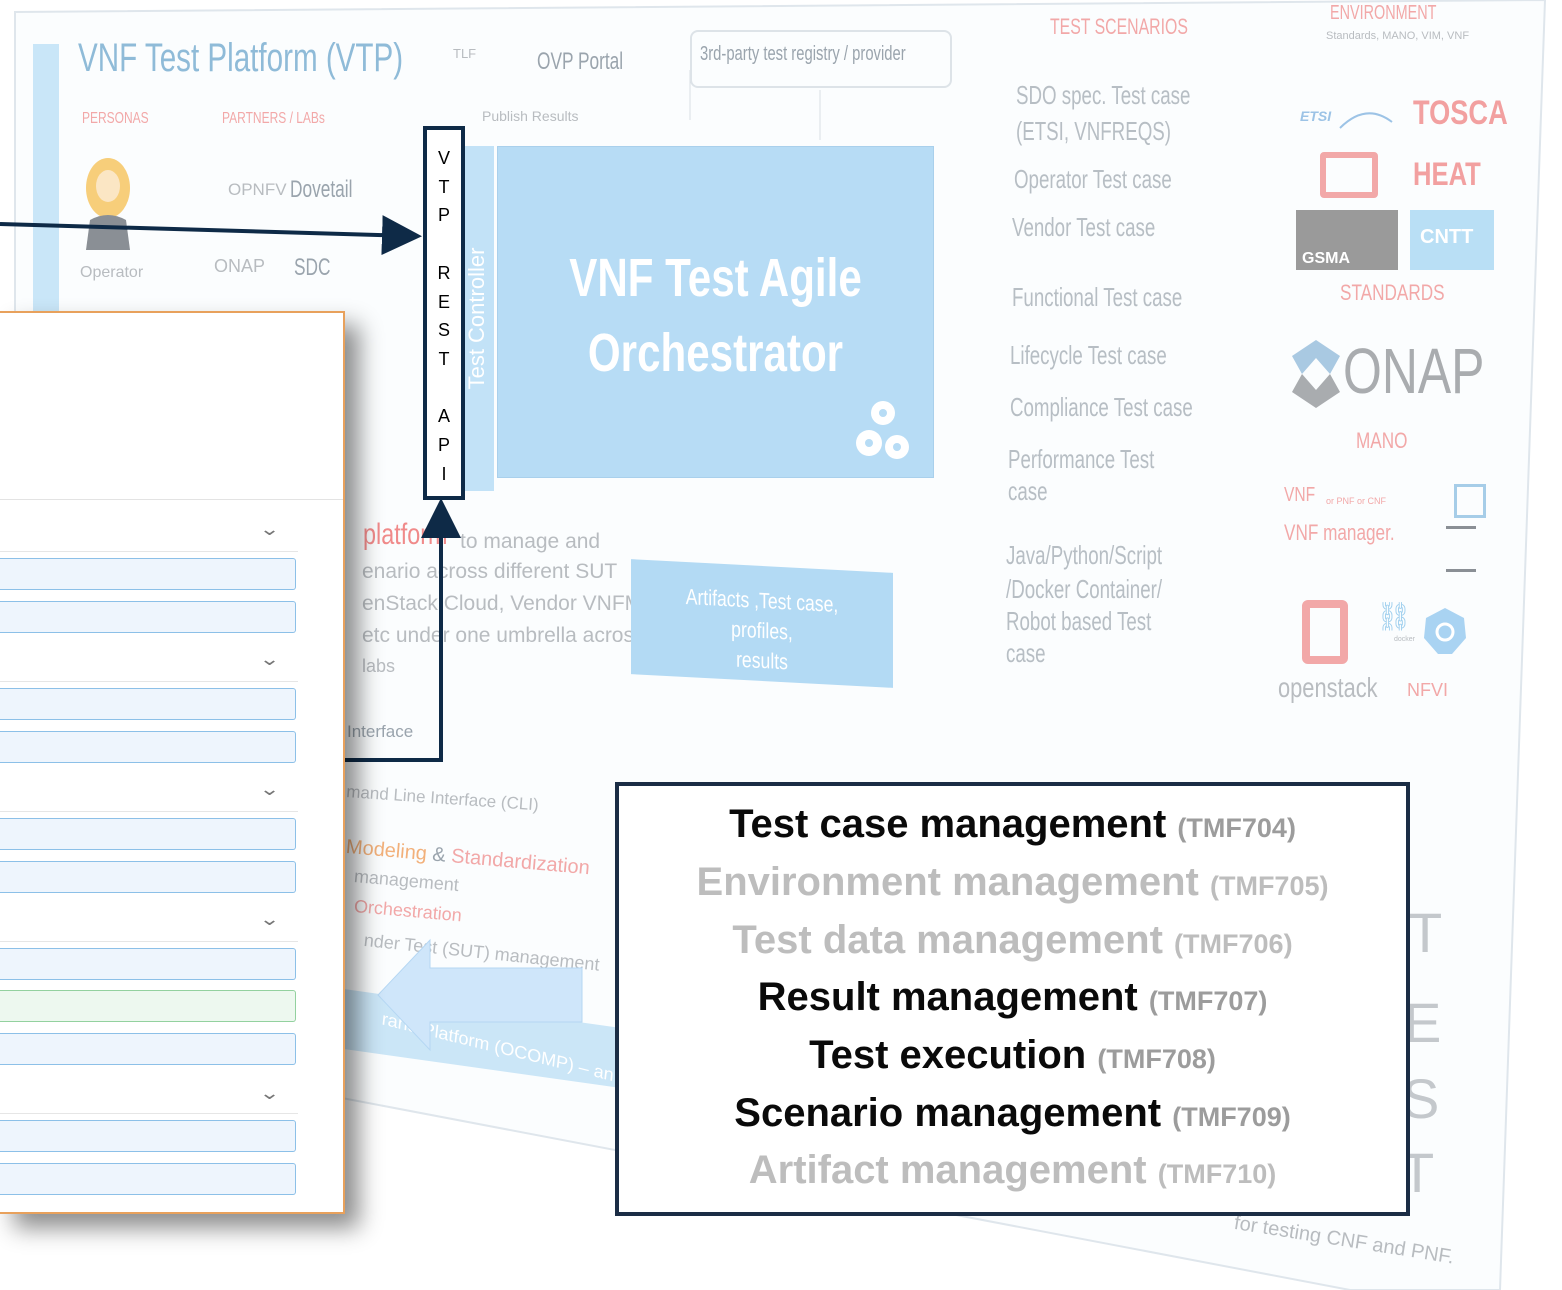  Describe the element at coordinates (1231, 1117) in the screenshot. I see `tmf-item-code: (TMF709)` at that location.